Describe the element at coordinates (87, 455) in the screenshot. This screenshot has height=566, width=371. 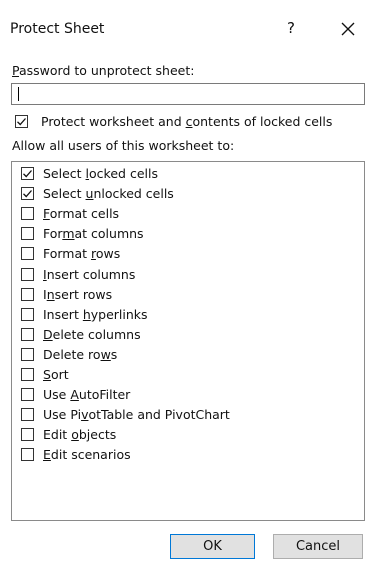
I see `permission-label: Edit scenarios` at that location.